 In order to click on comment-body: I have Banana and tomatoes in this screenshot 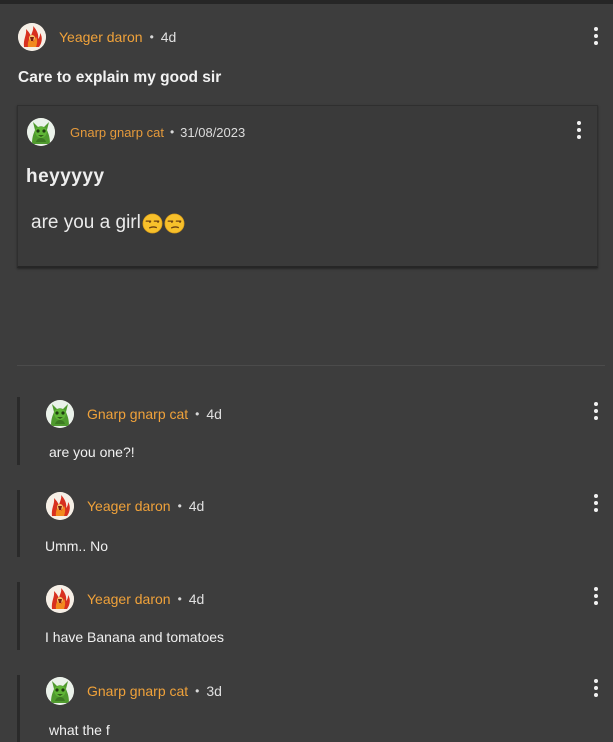, I will do `click(135, 637)`.